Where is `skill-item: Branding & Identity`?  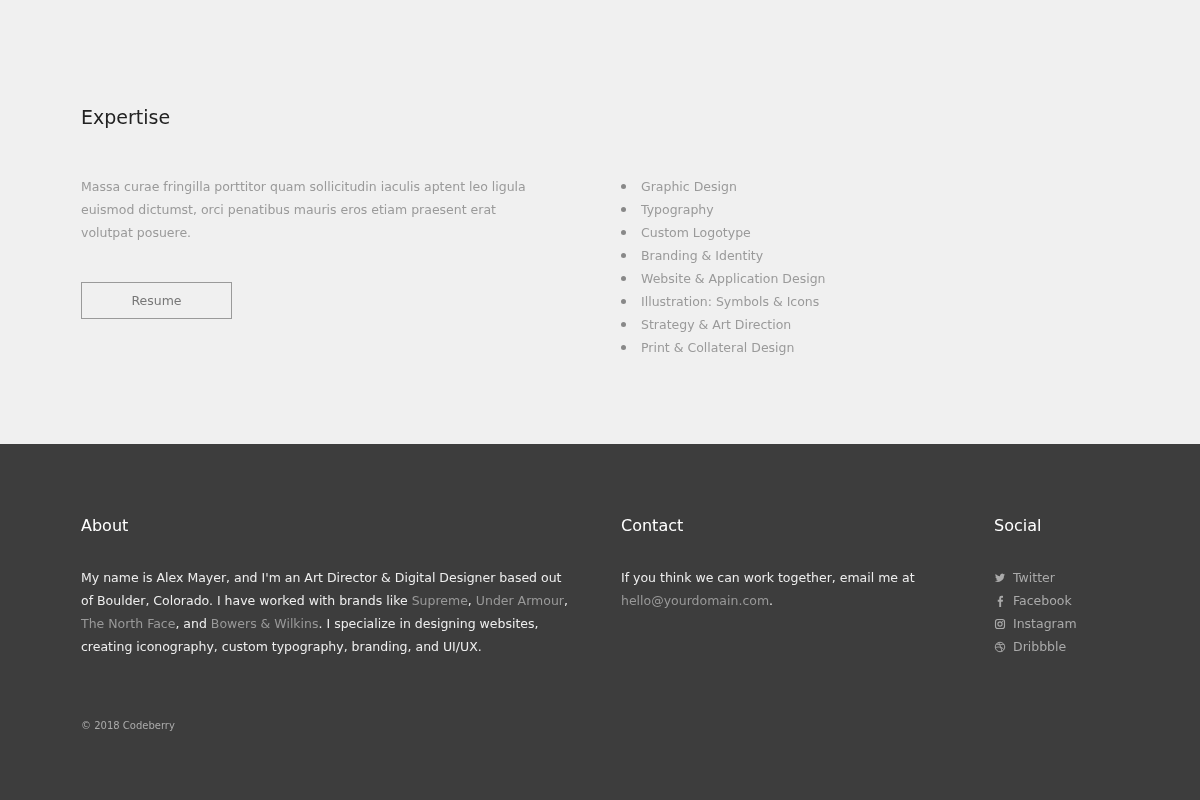
skill-item: Branding & Identity is located at coordinates (702, 255).